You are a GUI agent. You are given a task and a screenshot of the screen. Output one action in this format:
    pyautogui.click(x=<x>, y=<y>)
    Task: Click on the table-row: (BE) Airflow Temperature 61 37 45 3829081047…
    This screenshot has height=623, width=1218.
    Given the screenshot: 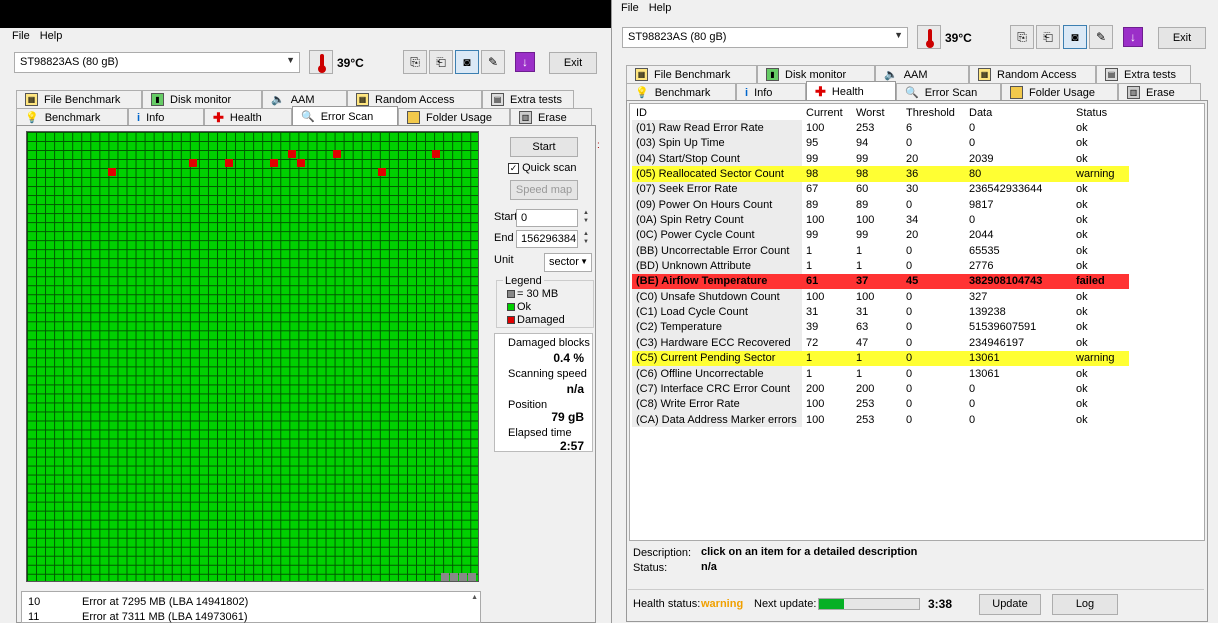 What is the action you would take?
    pyautogui.click(x=880, y=281)
    